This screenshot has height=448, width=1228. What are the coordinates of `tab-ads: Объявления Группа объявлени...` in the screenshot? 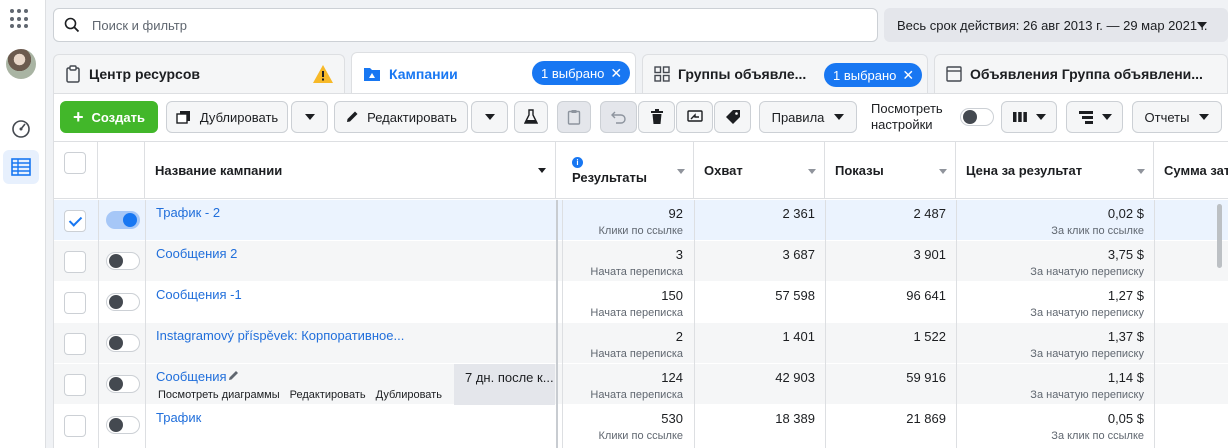 It's located at (1081, 73).